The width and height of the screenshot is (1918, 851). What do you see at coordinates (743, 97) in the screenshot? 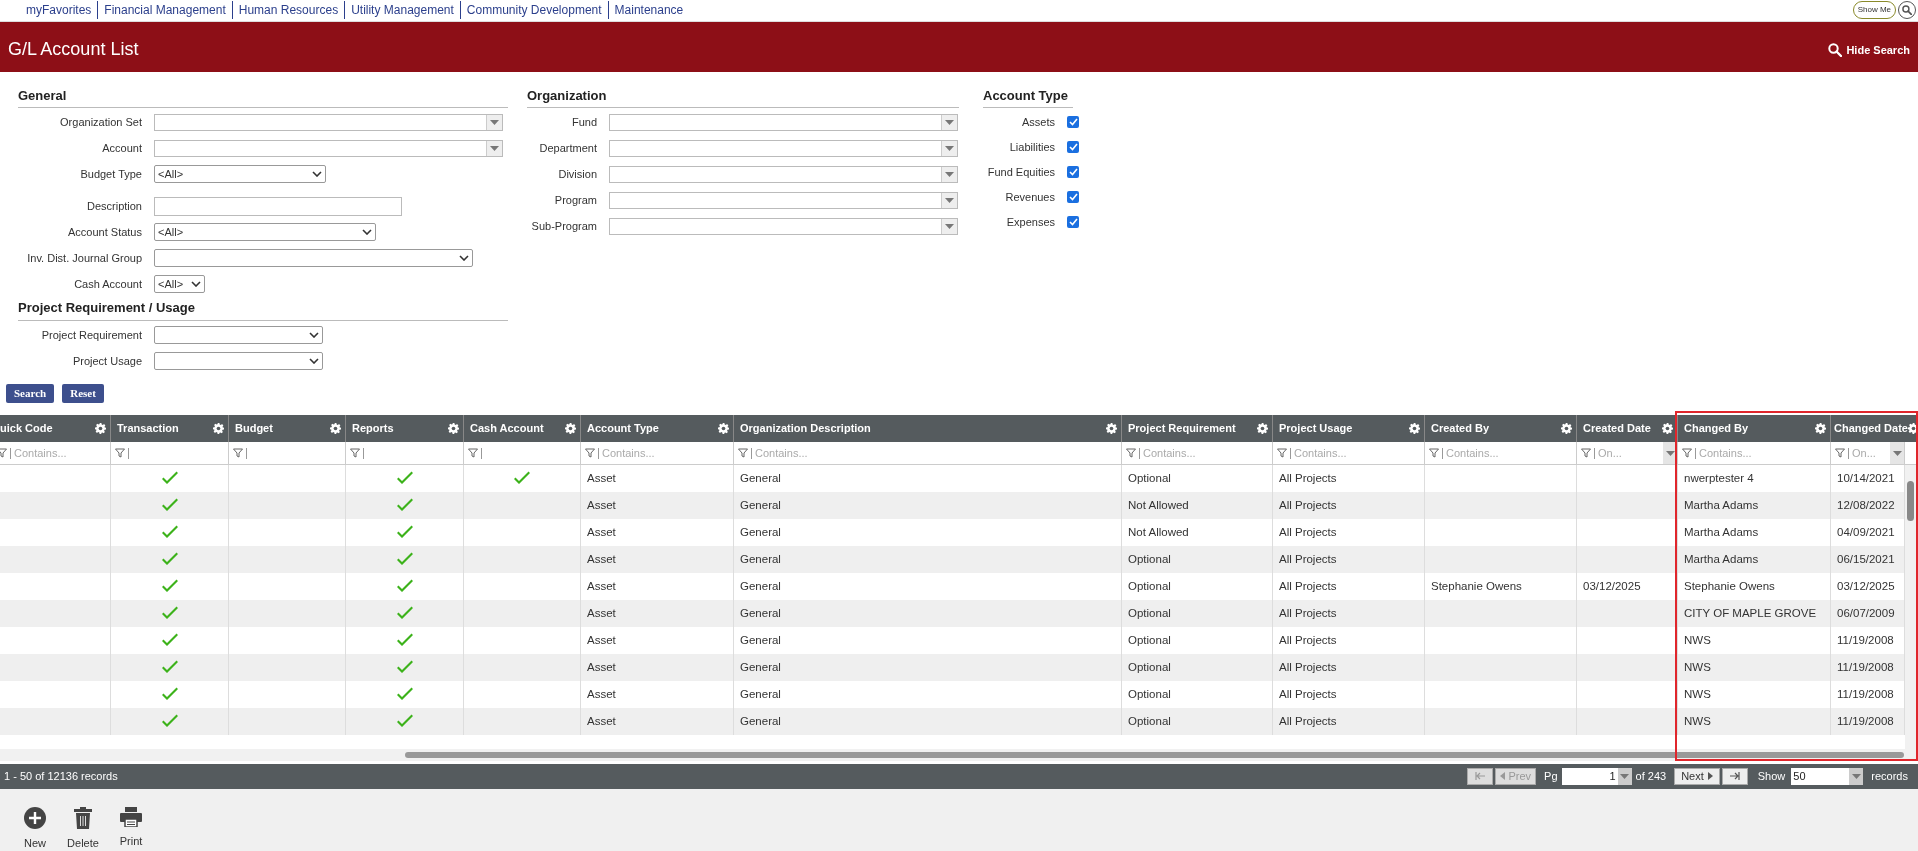
I see `section-title: Organization` at bounding box center [743, 97].